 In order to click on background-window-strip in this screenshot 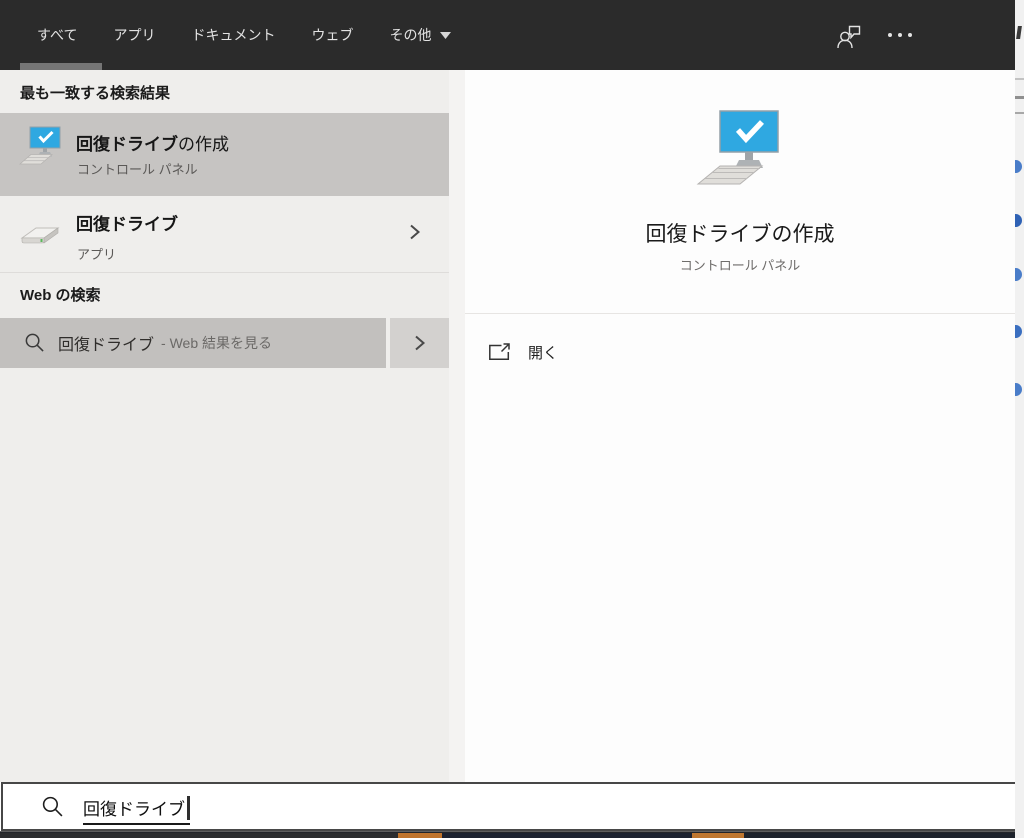, I will do `click(1019, 419)`.